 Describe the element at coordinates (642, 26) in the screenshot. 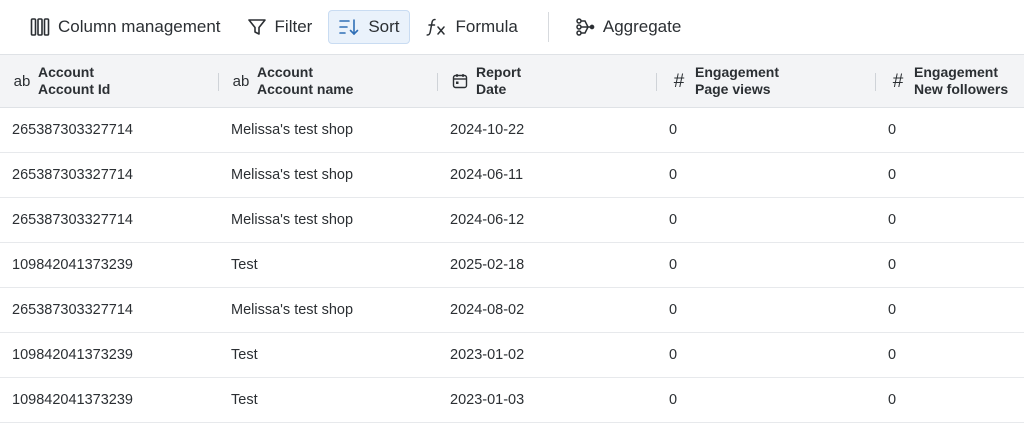

I see `aggregate-label: Aggregate` at that location.